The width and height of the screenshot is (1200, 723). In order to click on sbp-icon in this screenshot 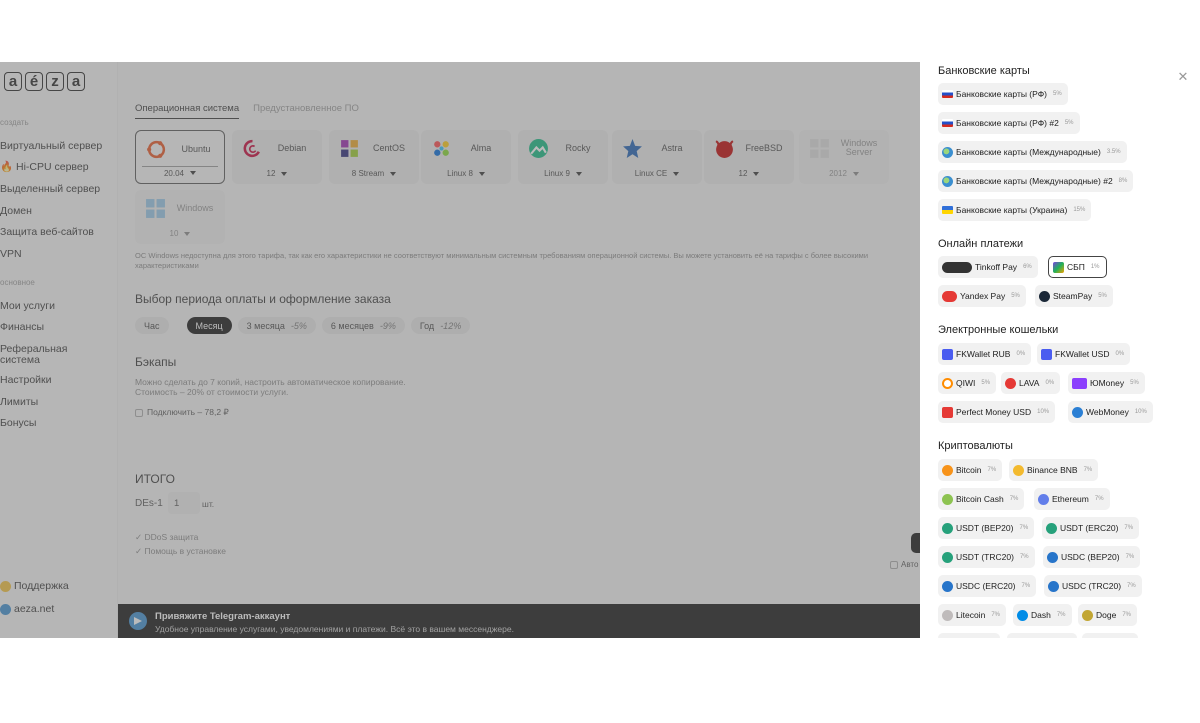, I will do `click(1058, 267)`.